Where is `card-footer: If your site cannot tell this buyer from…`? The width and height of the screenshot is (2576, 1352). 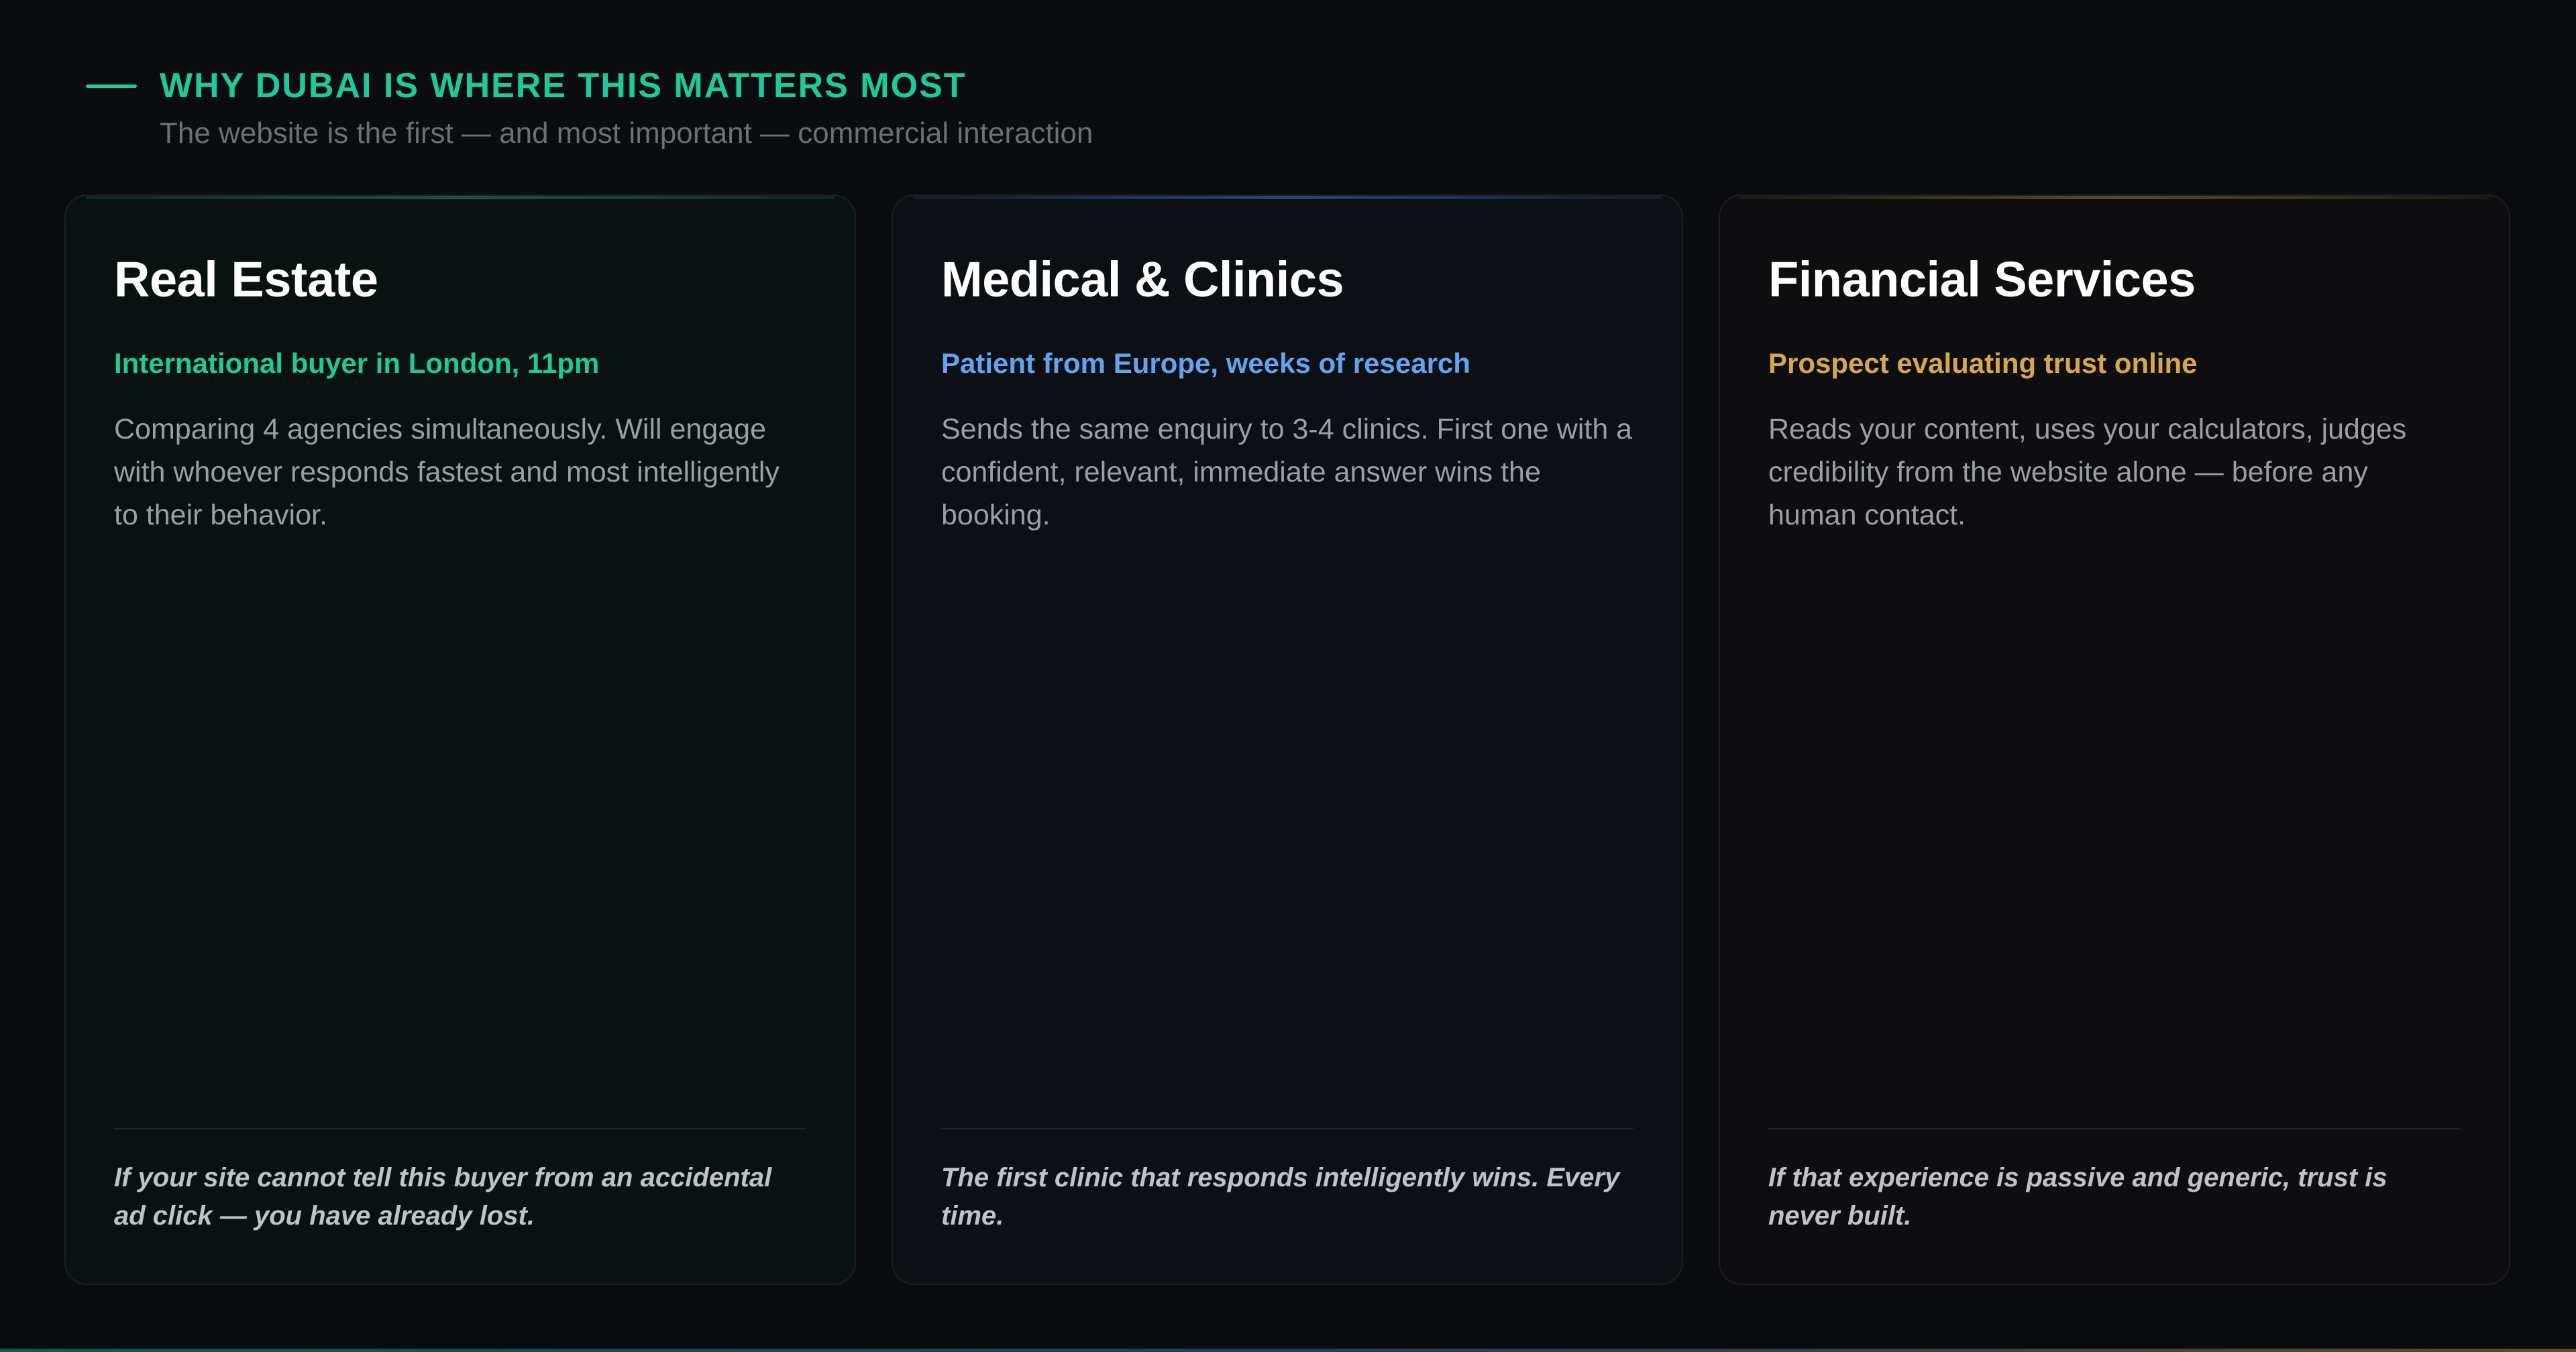
card-footer: If your site cannot tell this buyer from… is located at coordinates (443, 1197).